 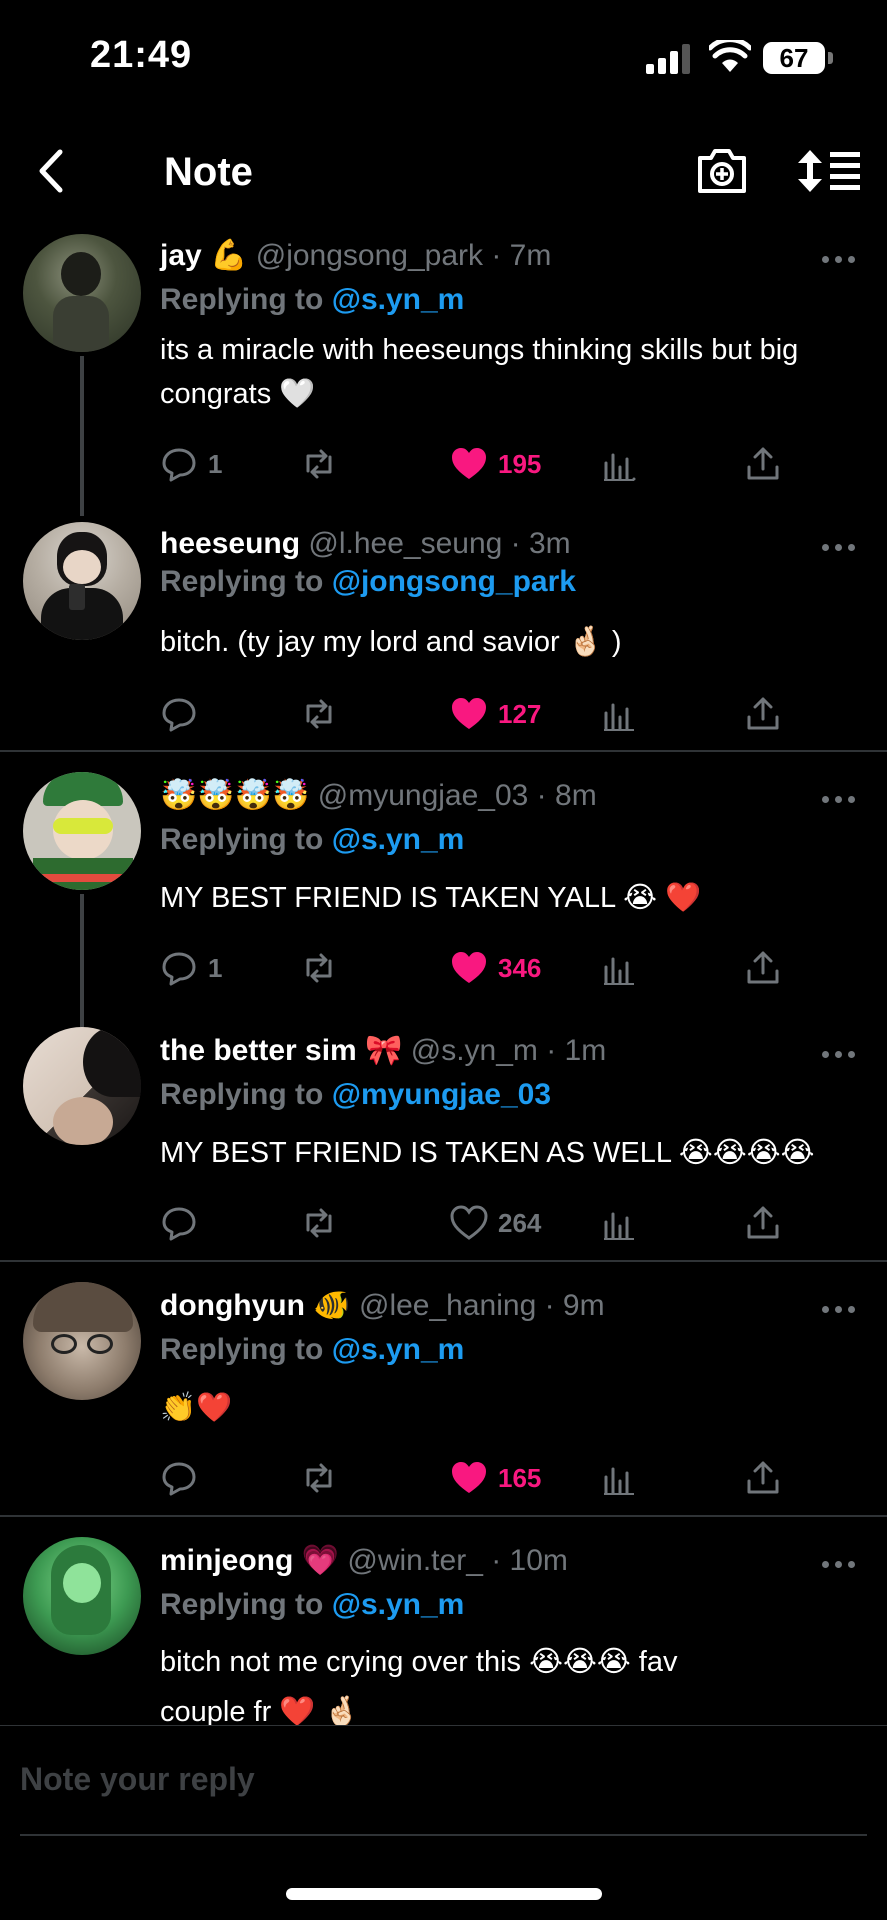 What do you see at coordinates (794, 58) in the screenshot?
I see `battery-level: 67` at bounding box center [794, 58].